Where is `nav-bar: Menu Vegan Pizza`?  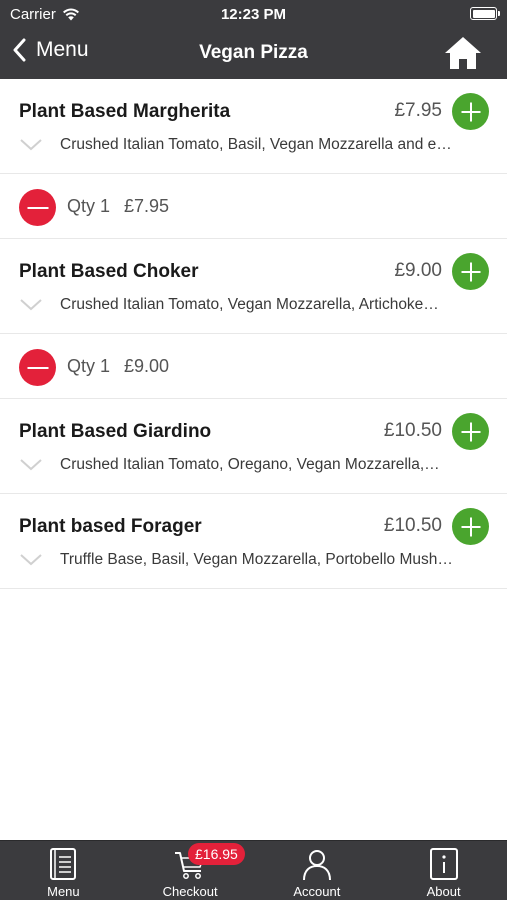
nav-bar: Menu Vegan Pizza is located at coordinates (253, 53).